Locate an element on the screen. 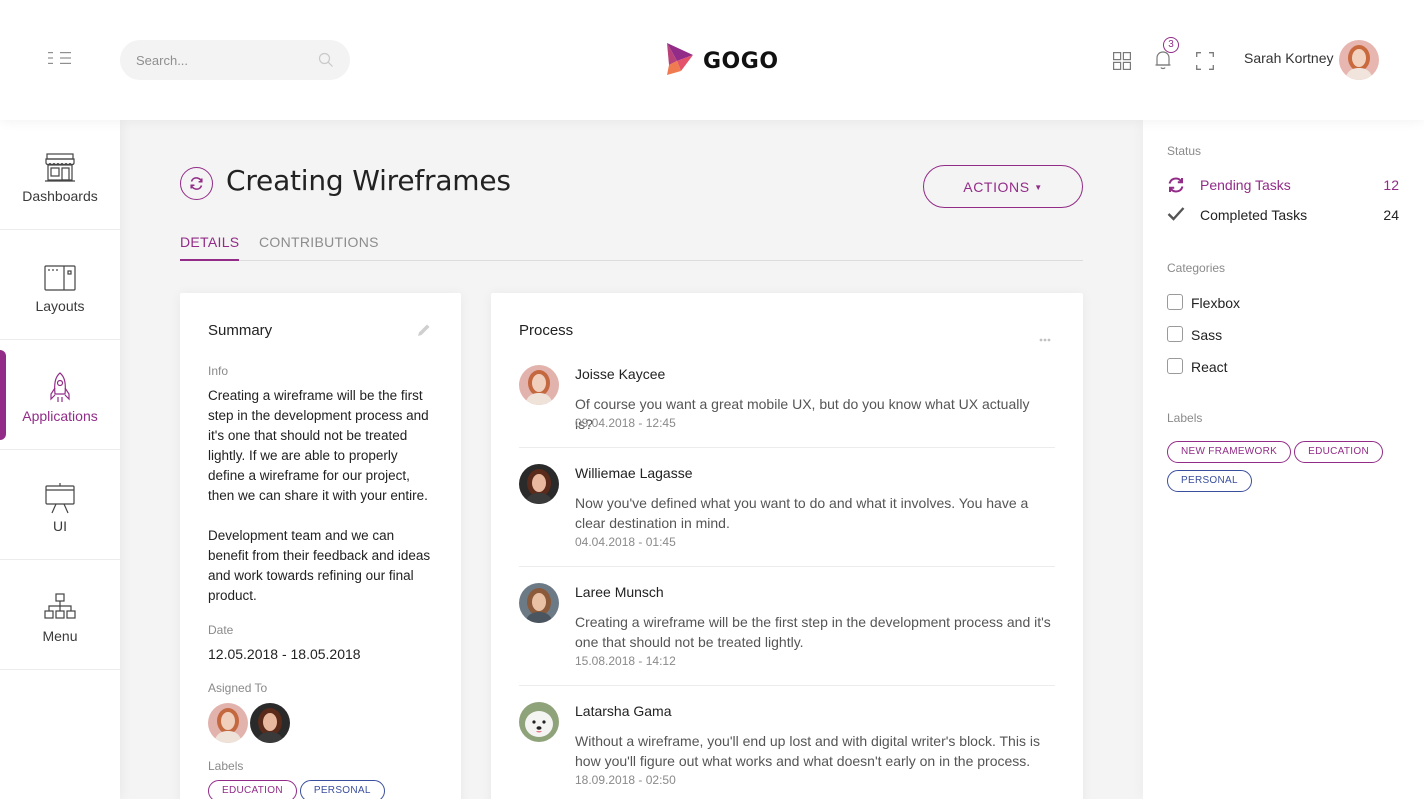 The width and height of the screenshot is (1424, 799). sidebar-item-applications: Applications is located at coordinates (60, 395).